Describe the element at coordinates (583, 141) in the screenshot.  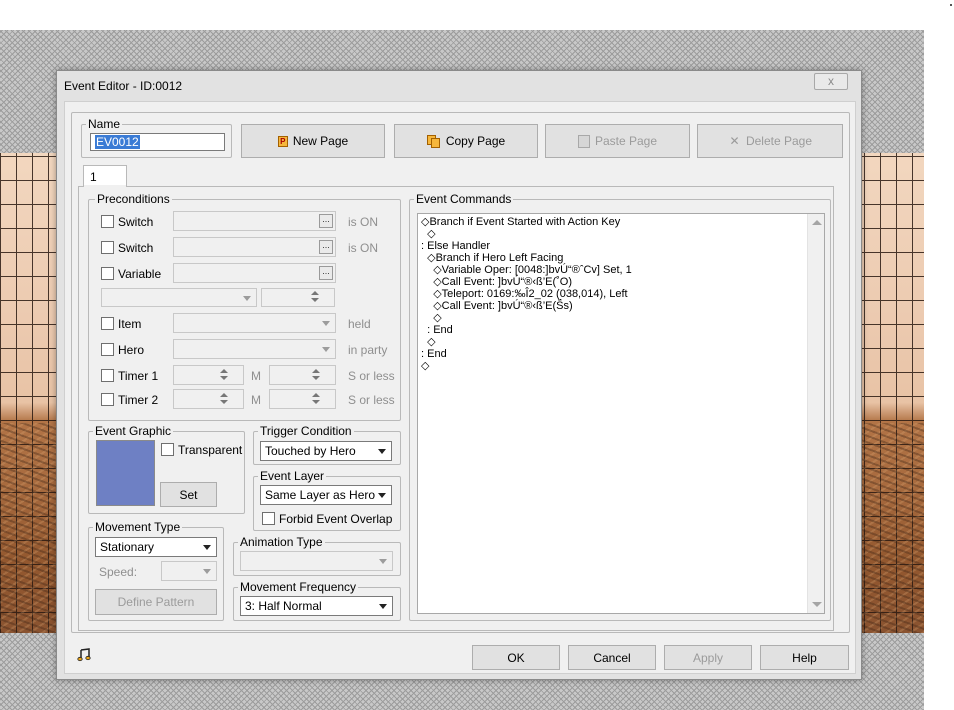
I see `paste-page-icon` at that location.